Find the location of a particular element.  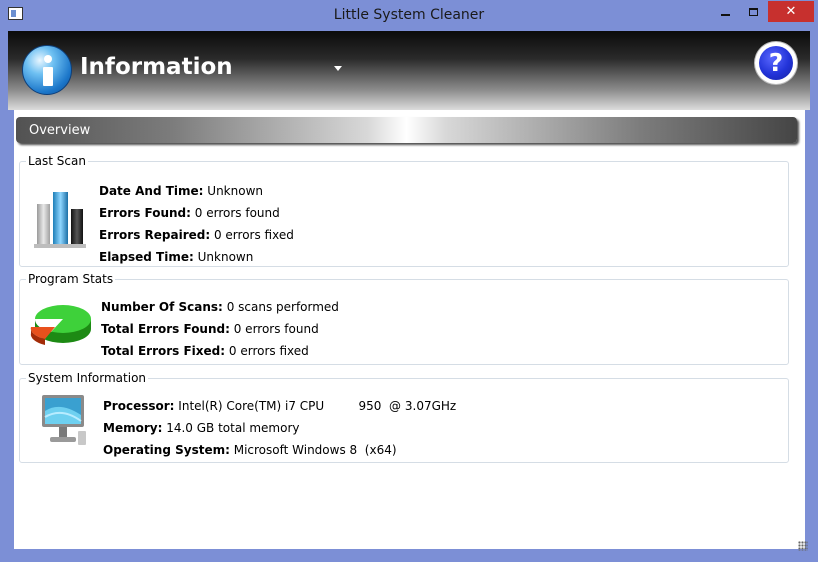

stats-errors-found-row: Total Errors Found: 0 errors found is located at coordinates (210, 329).